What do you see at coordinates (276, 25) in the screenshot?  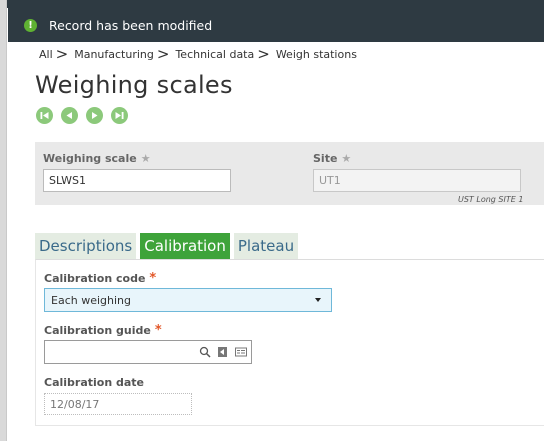 I see `notification-bar: ! Record has been modified` at bounding box center [276, 25].